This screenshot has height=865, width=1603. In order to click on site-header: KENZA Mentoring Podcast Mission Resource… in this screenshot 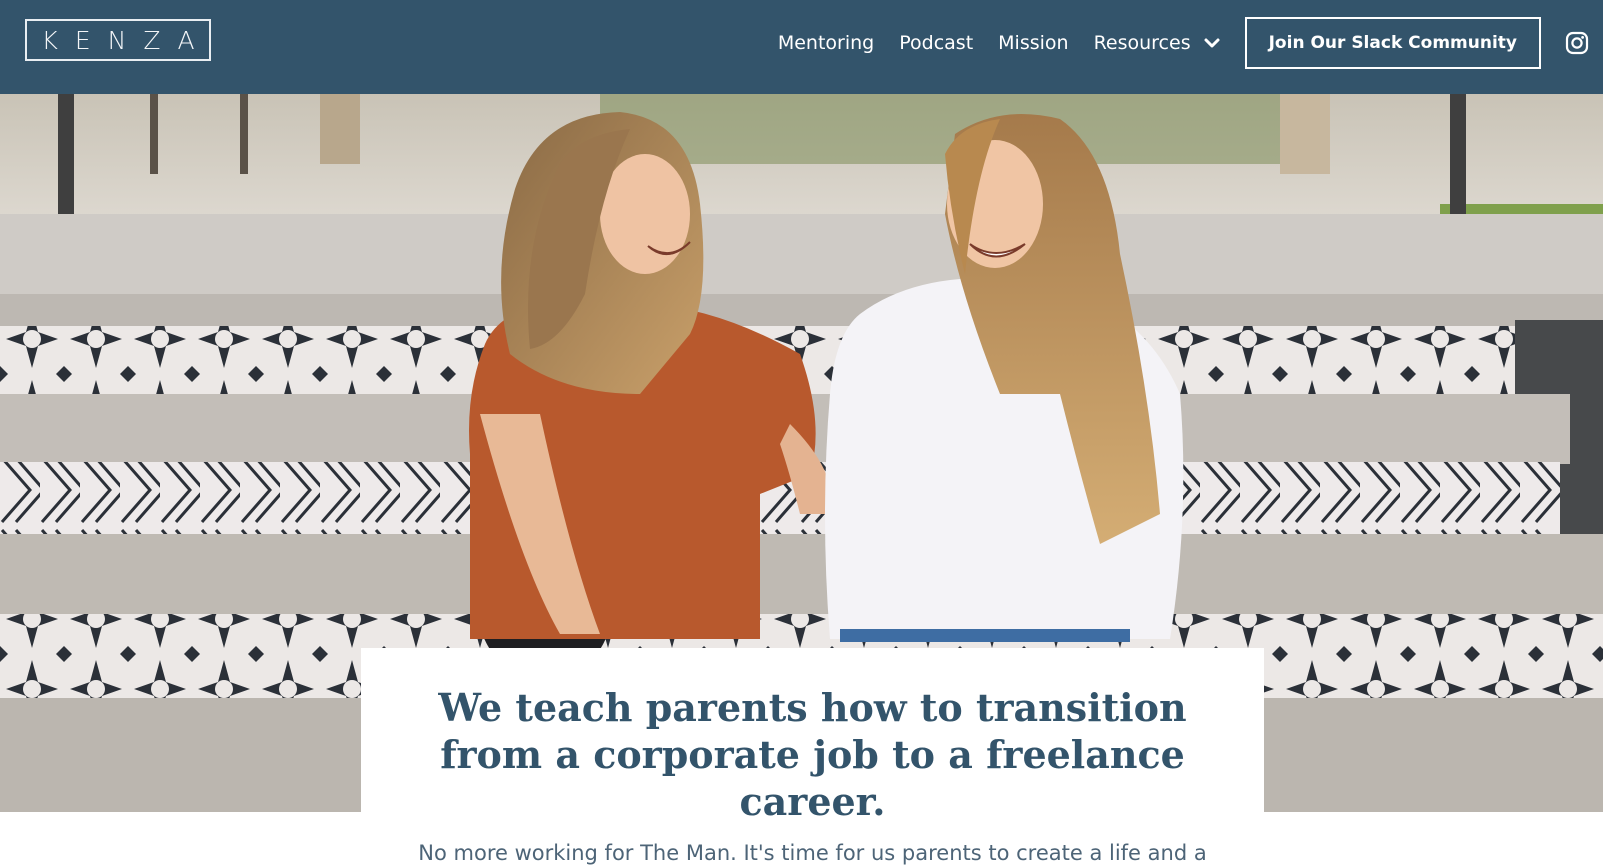, I will do `click(801, 47)`.